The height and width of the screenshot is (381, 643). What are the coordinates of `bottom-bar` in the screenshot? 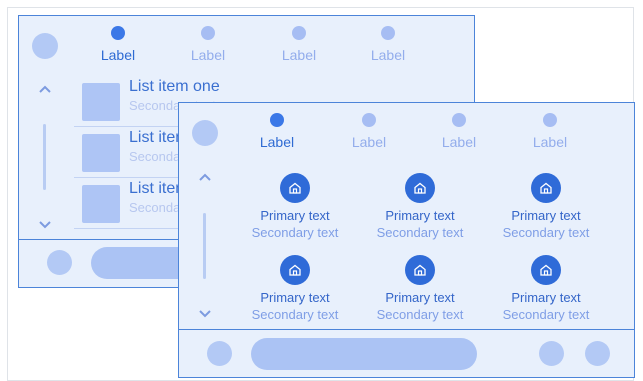 It's located at (406, 353).